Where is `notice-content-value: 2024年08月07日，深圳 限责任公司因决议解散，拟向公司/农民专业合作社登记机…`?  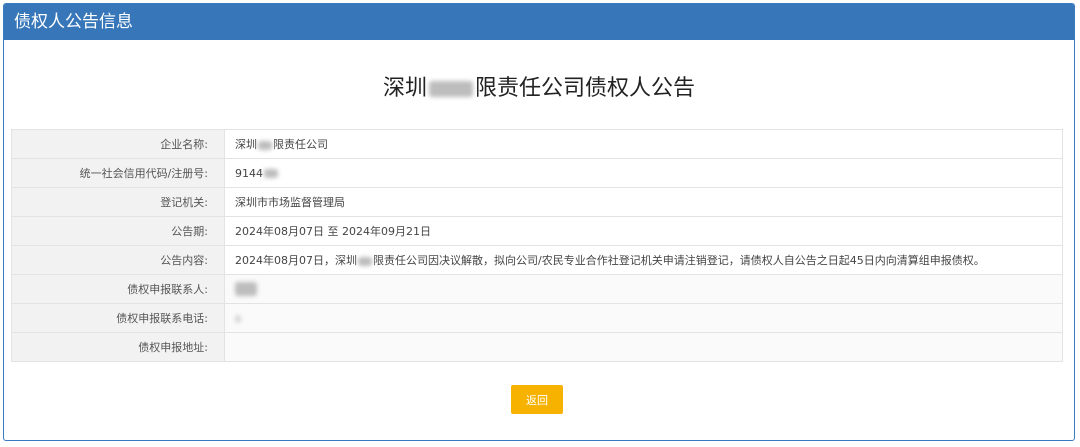 notice-content-value: 2024年08月07日，深圳 限责任公司因决议解散，拟向公司/农民专业合作社登记机… is located at coordinates (643, 260).